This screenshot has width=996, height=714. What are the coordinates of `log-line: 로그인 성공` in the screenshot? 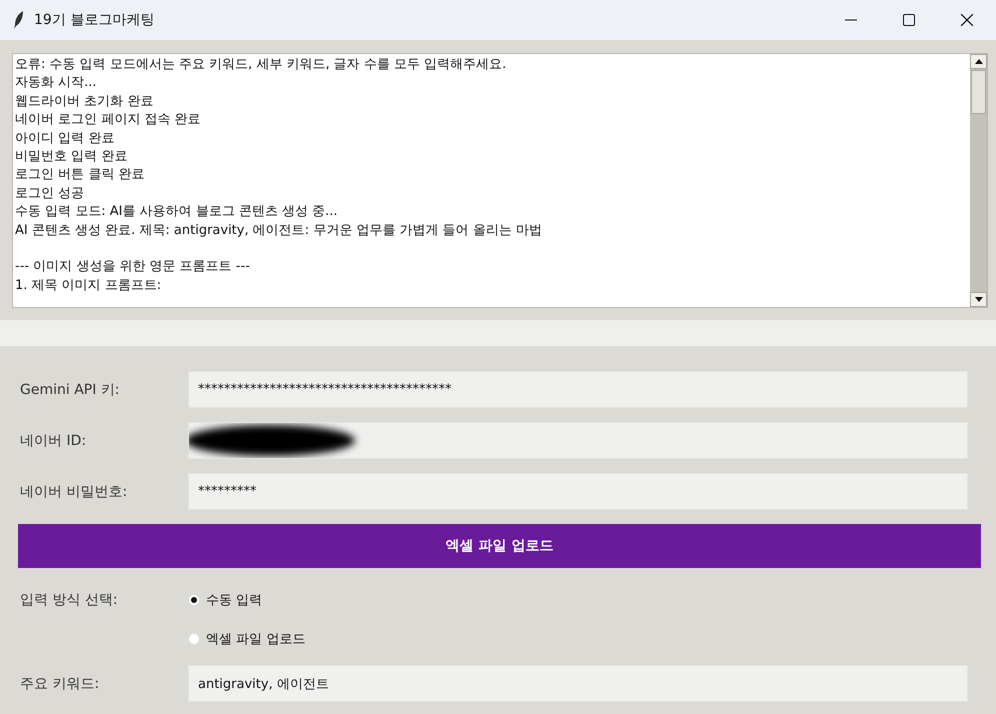 It's located at (50, 193).